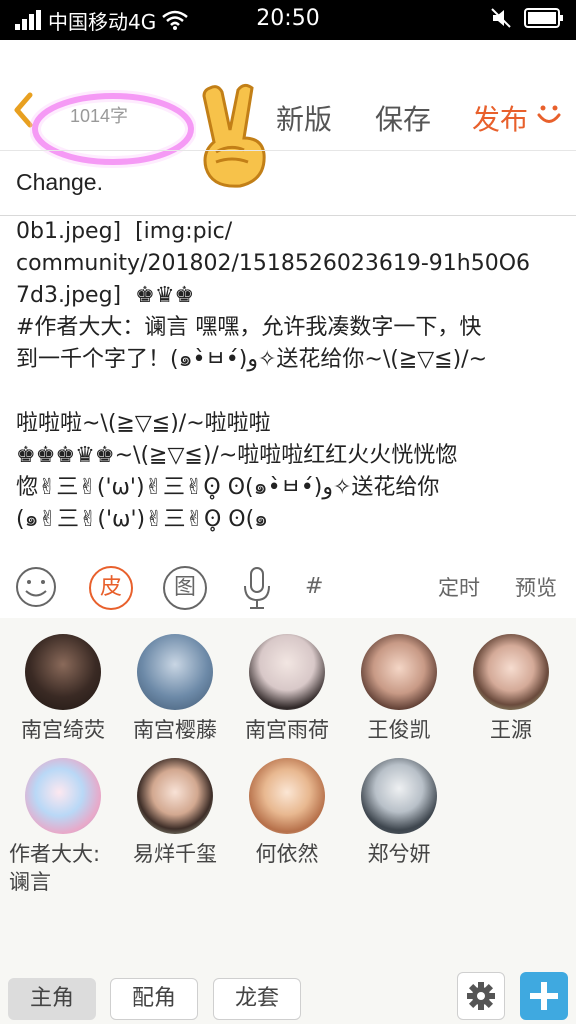 The height and width of the screenshot is (1024, 576). I want to click on settings-button, so click(481, 996).